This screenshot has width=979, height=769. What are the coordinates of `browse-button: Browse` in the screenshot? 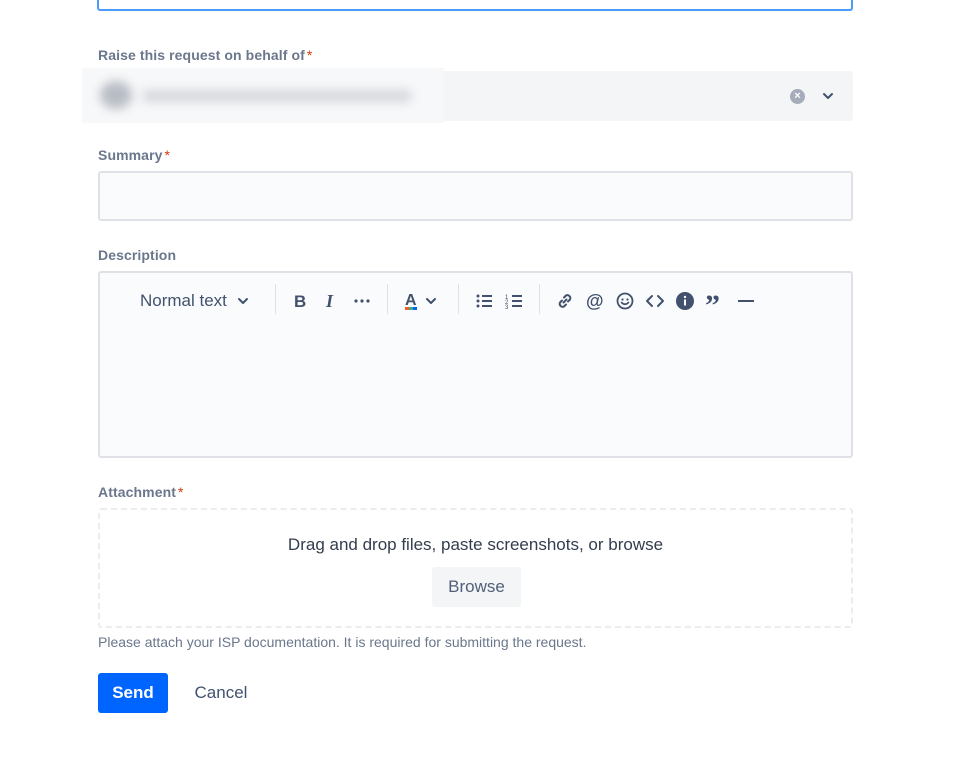 It's located at (476, 587).